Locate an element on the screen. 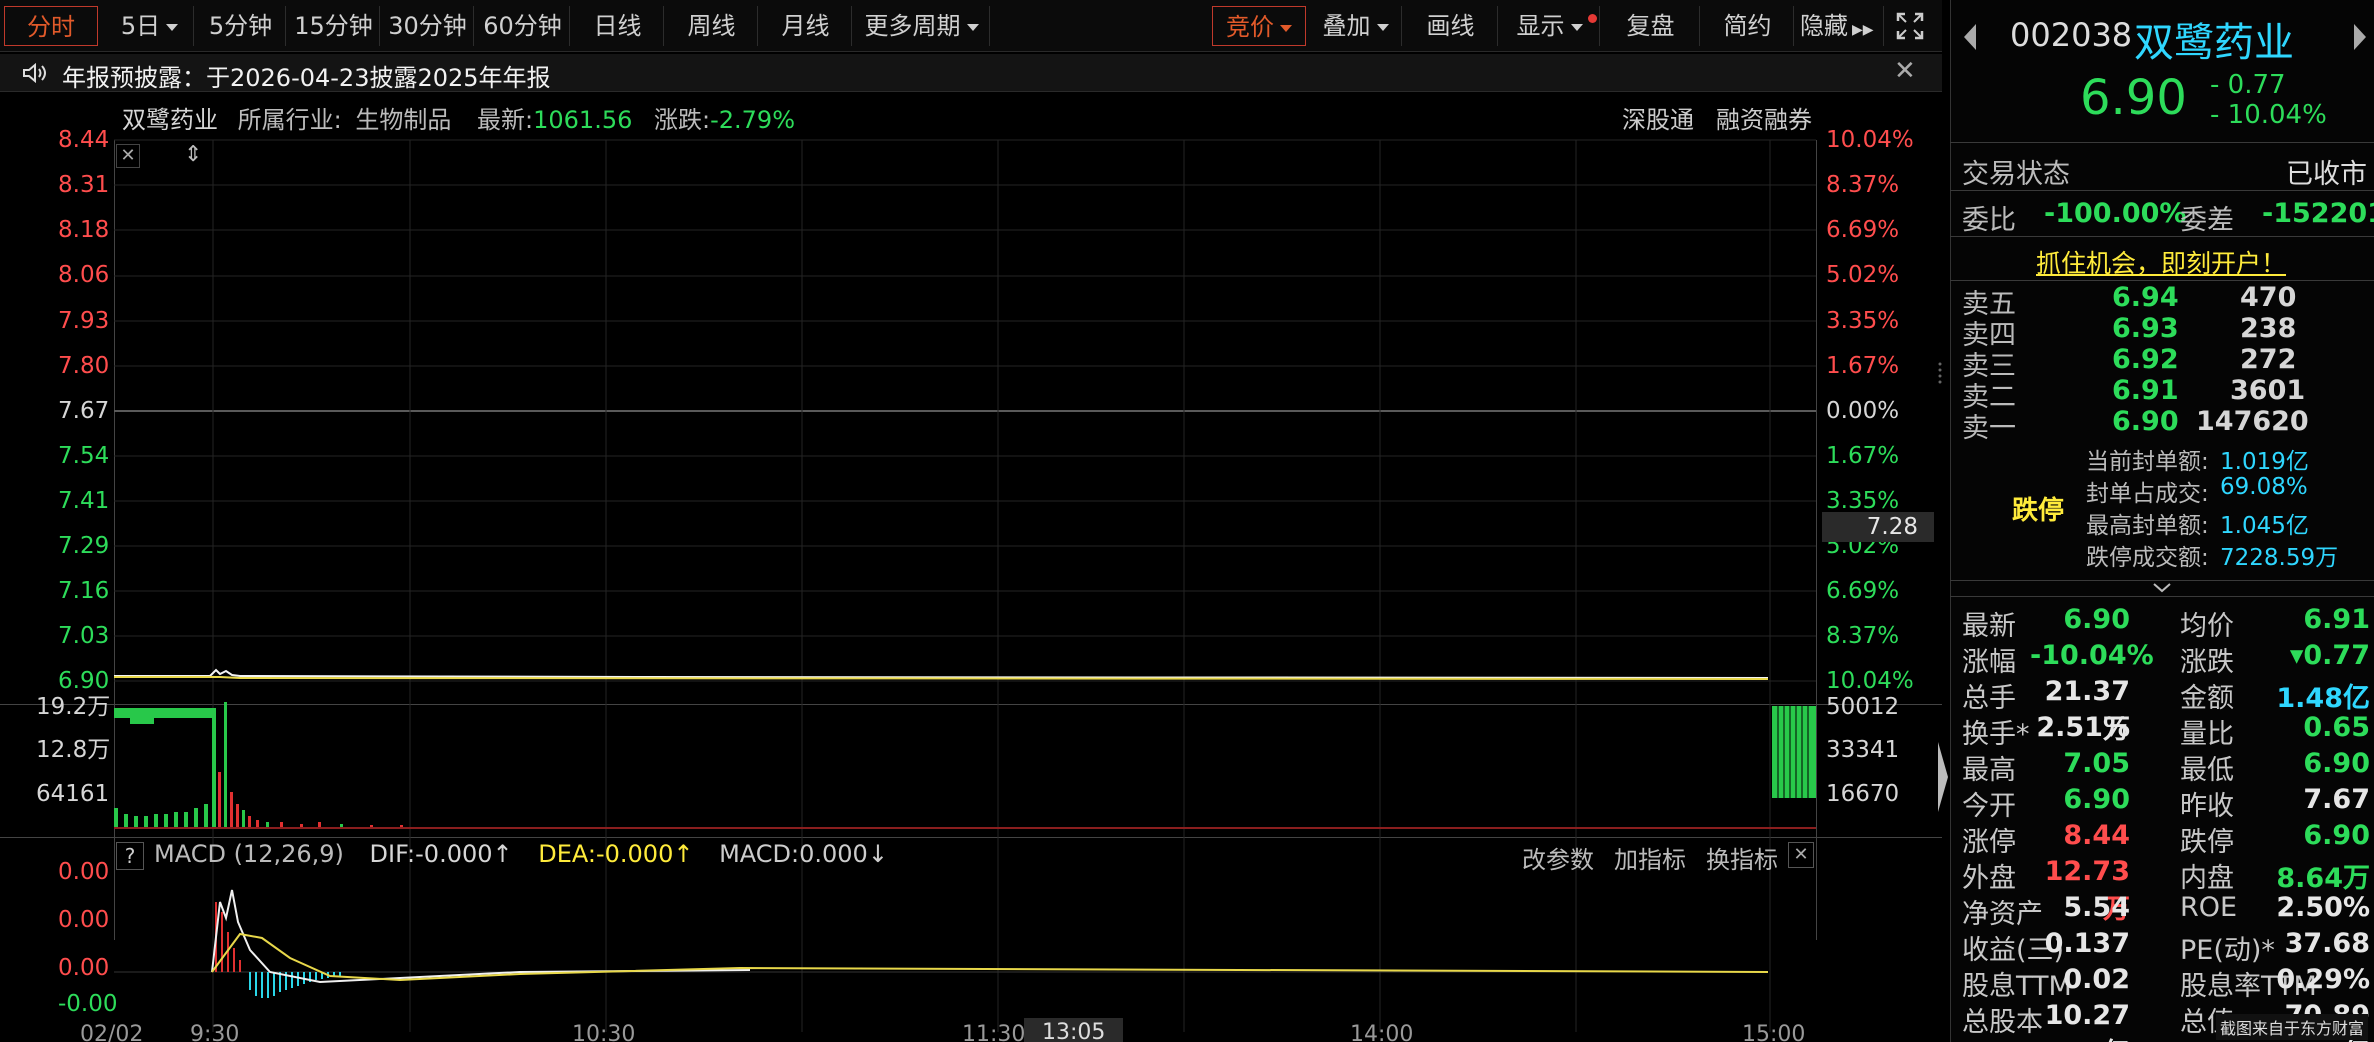 The image size is (2374, 1042). quote-label: PE(动)* is located at coordinates (2227, 950).